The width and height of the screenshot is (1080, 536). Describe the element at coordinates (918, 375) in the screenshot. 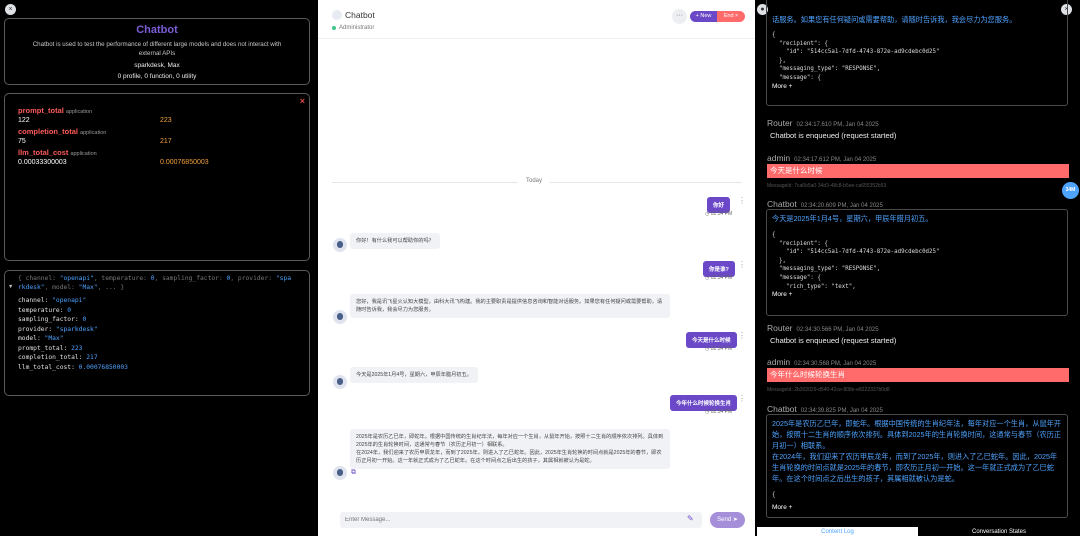

I see `admin-message-box: 今年什么时候轮换生肖` at that location.